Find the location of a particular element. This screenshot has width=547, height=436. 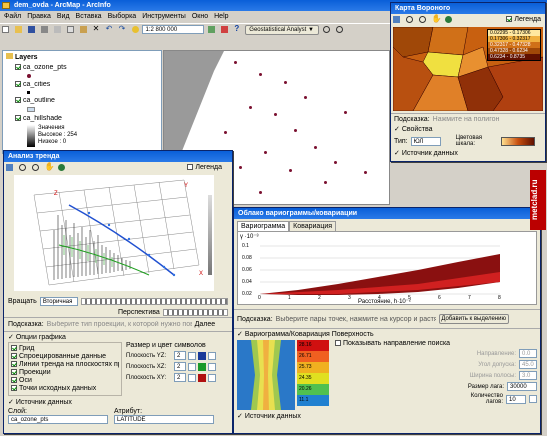

trend-option: Оси is located at coordinates (65, 381).